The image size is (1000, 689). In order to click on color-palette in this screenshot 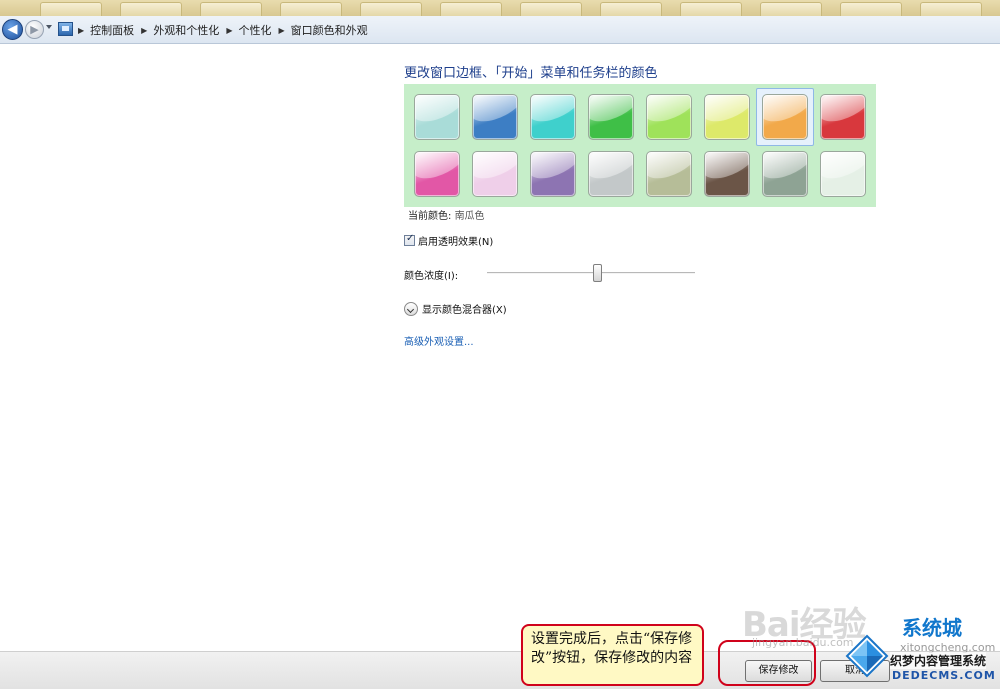, I will do `click(640, 145)`.